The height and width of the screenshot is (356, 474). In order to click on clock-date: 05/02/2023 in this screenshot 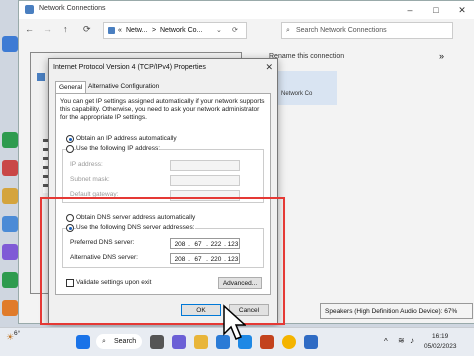, I will do `click(440, 346)`.